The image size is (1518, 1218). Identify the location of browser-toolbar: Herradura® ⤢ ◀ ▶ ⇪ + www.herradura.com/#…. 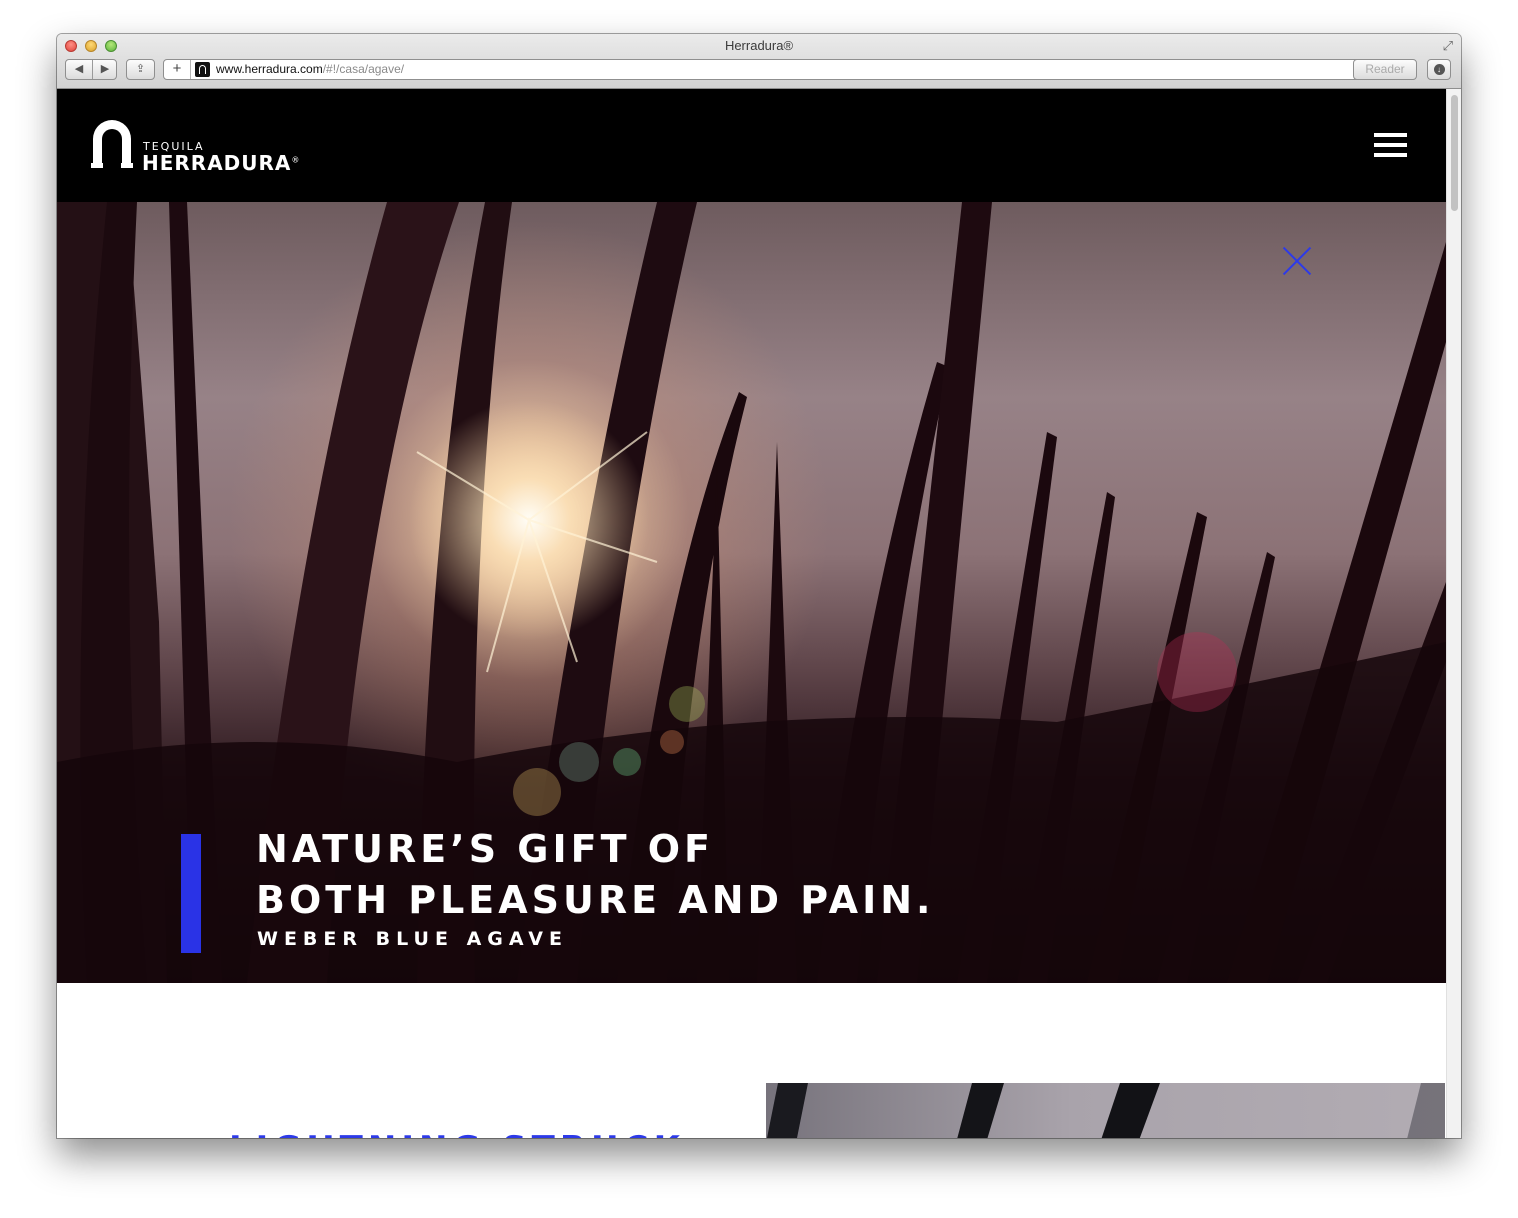
(759, 61).